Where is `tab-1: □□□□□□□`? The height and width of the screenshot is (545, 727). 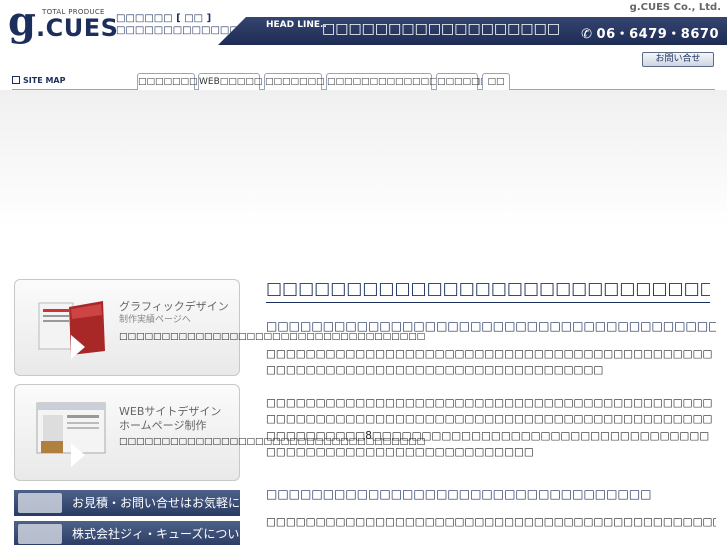
tab-1: □□□□□□□ is located at coordinates (167, 81).